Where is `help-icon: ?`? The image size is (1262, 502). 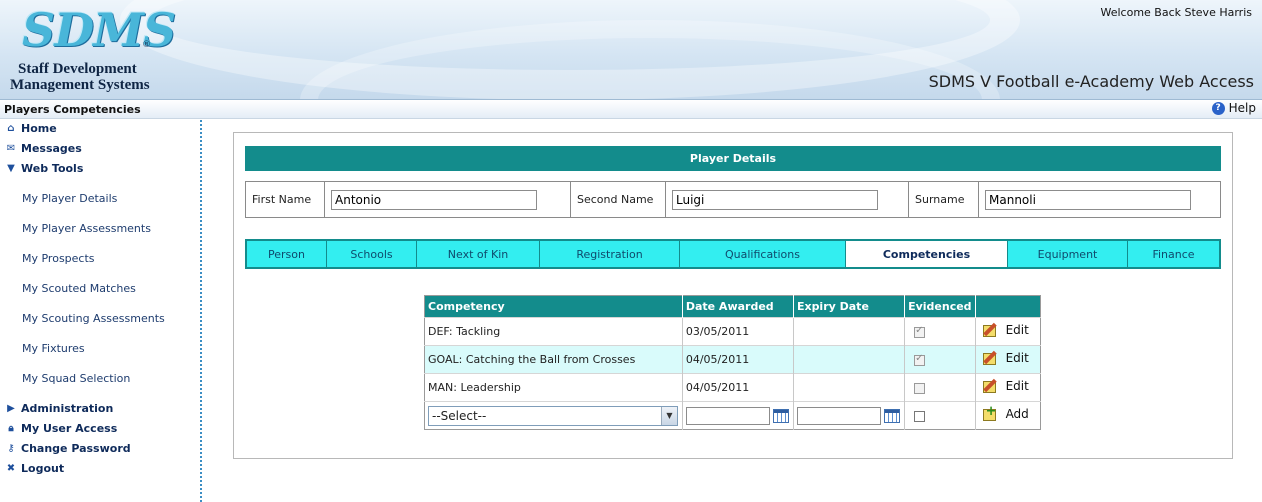
help-icon: ? is located at coordinates (1218, 108).